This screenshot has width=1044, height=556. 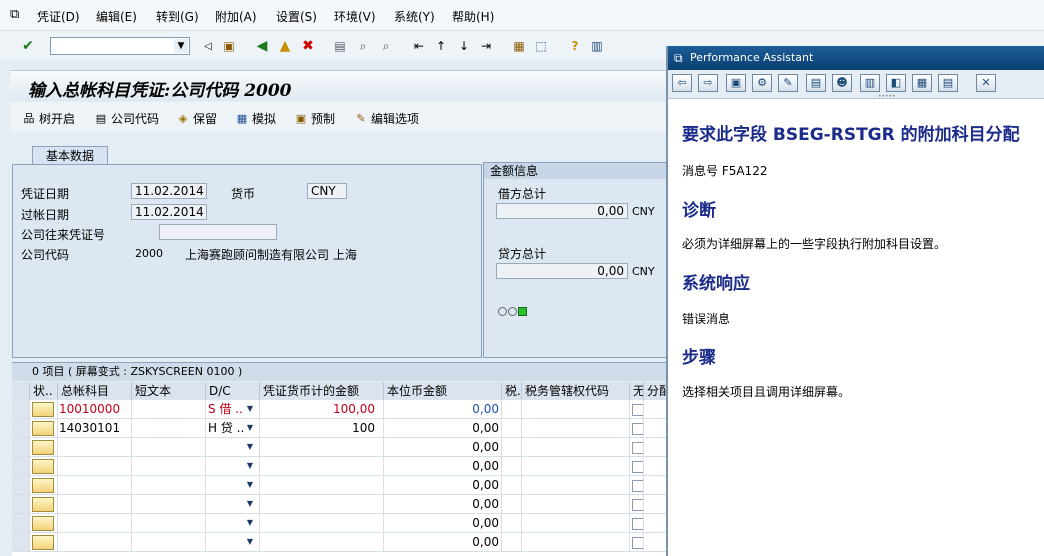 What do you see at coordinates (262, 46) in the screenshot?
I see `back-icon: ◀` at bounding box center [262, 46].